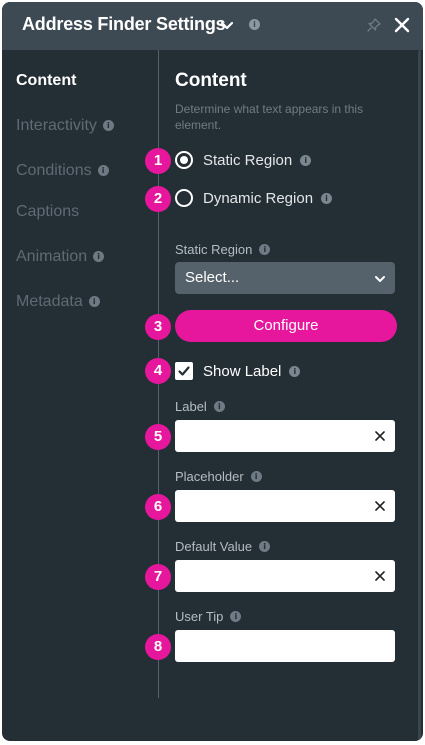  I want to click on nav-item-label: Conditions, so click(54, 170).